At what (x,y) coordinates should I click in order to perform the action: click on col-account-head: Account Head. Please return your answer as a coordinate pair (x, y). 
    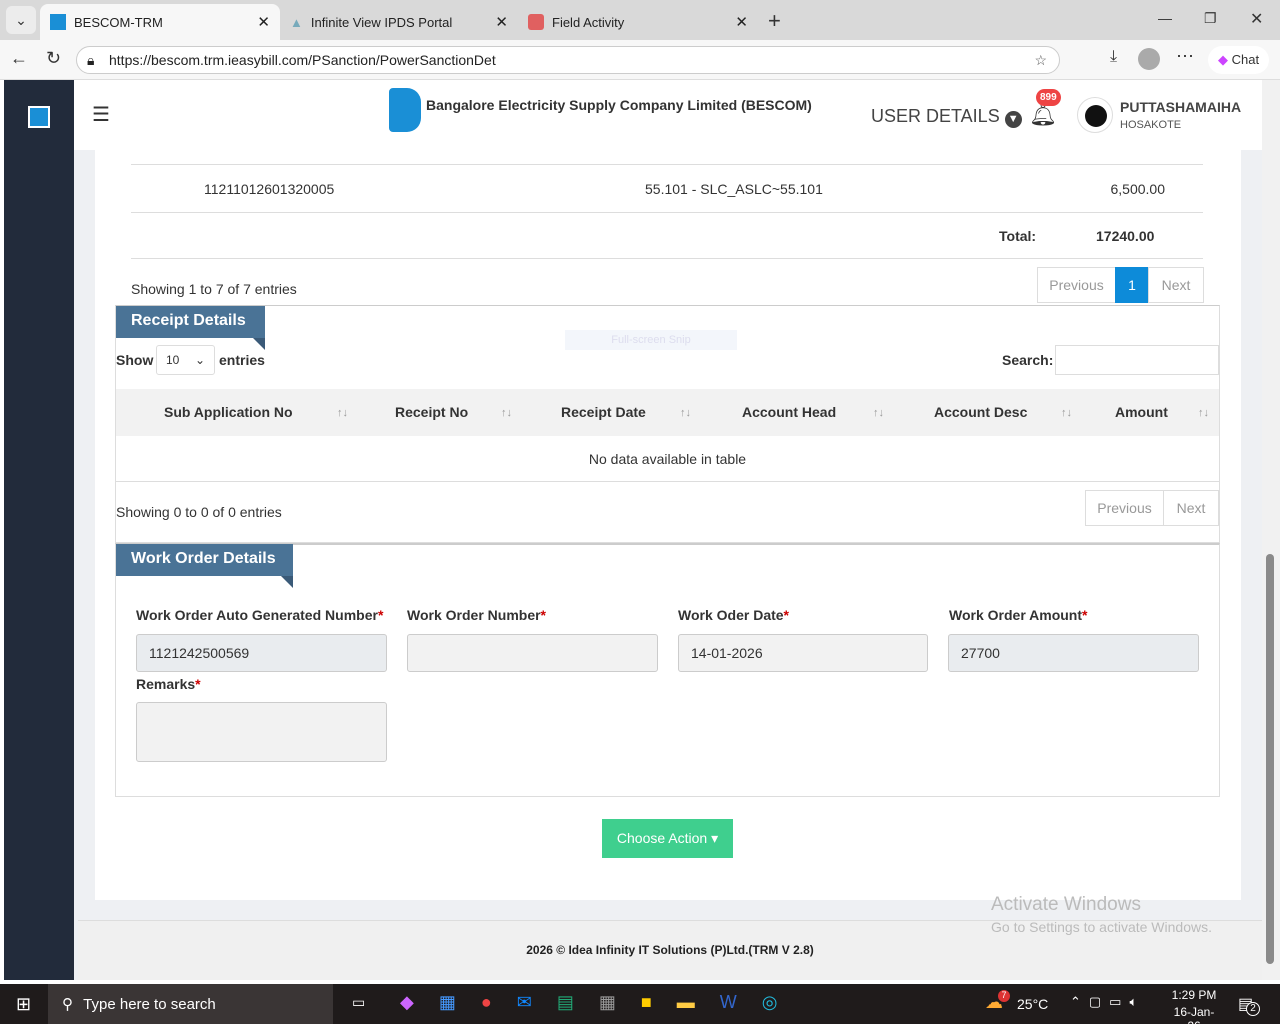
    Looking at the image, I should click on (789, 412).